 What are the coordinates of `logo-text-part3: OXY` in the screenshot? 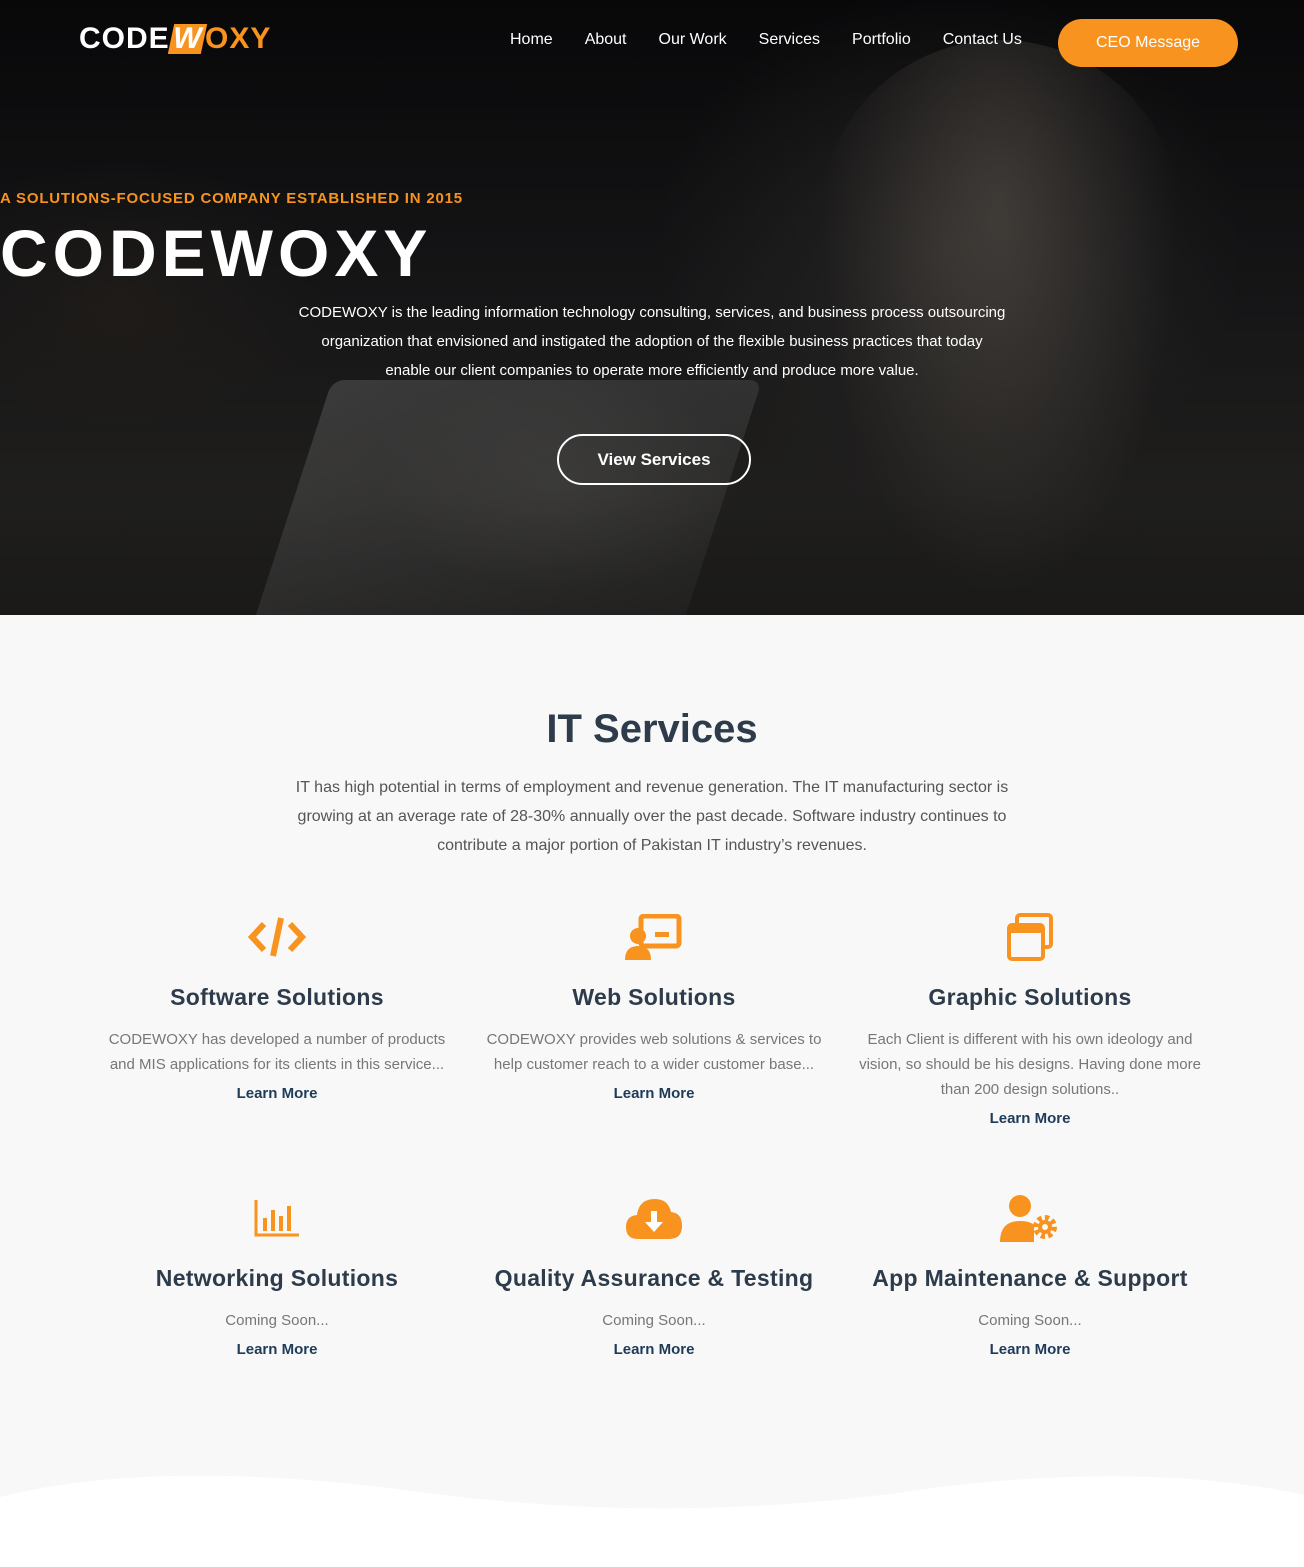 It's located at (238, 38).